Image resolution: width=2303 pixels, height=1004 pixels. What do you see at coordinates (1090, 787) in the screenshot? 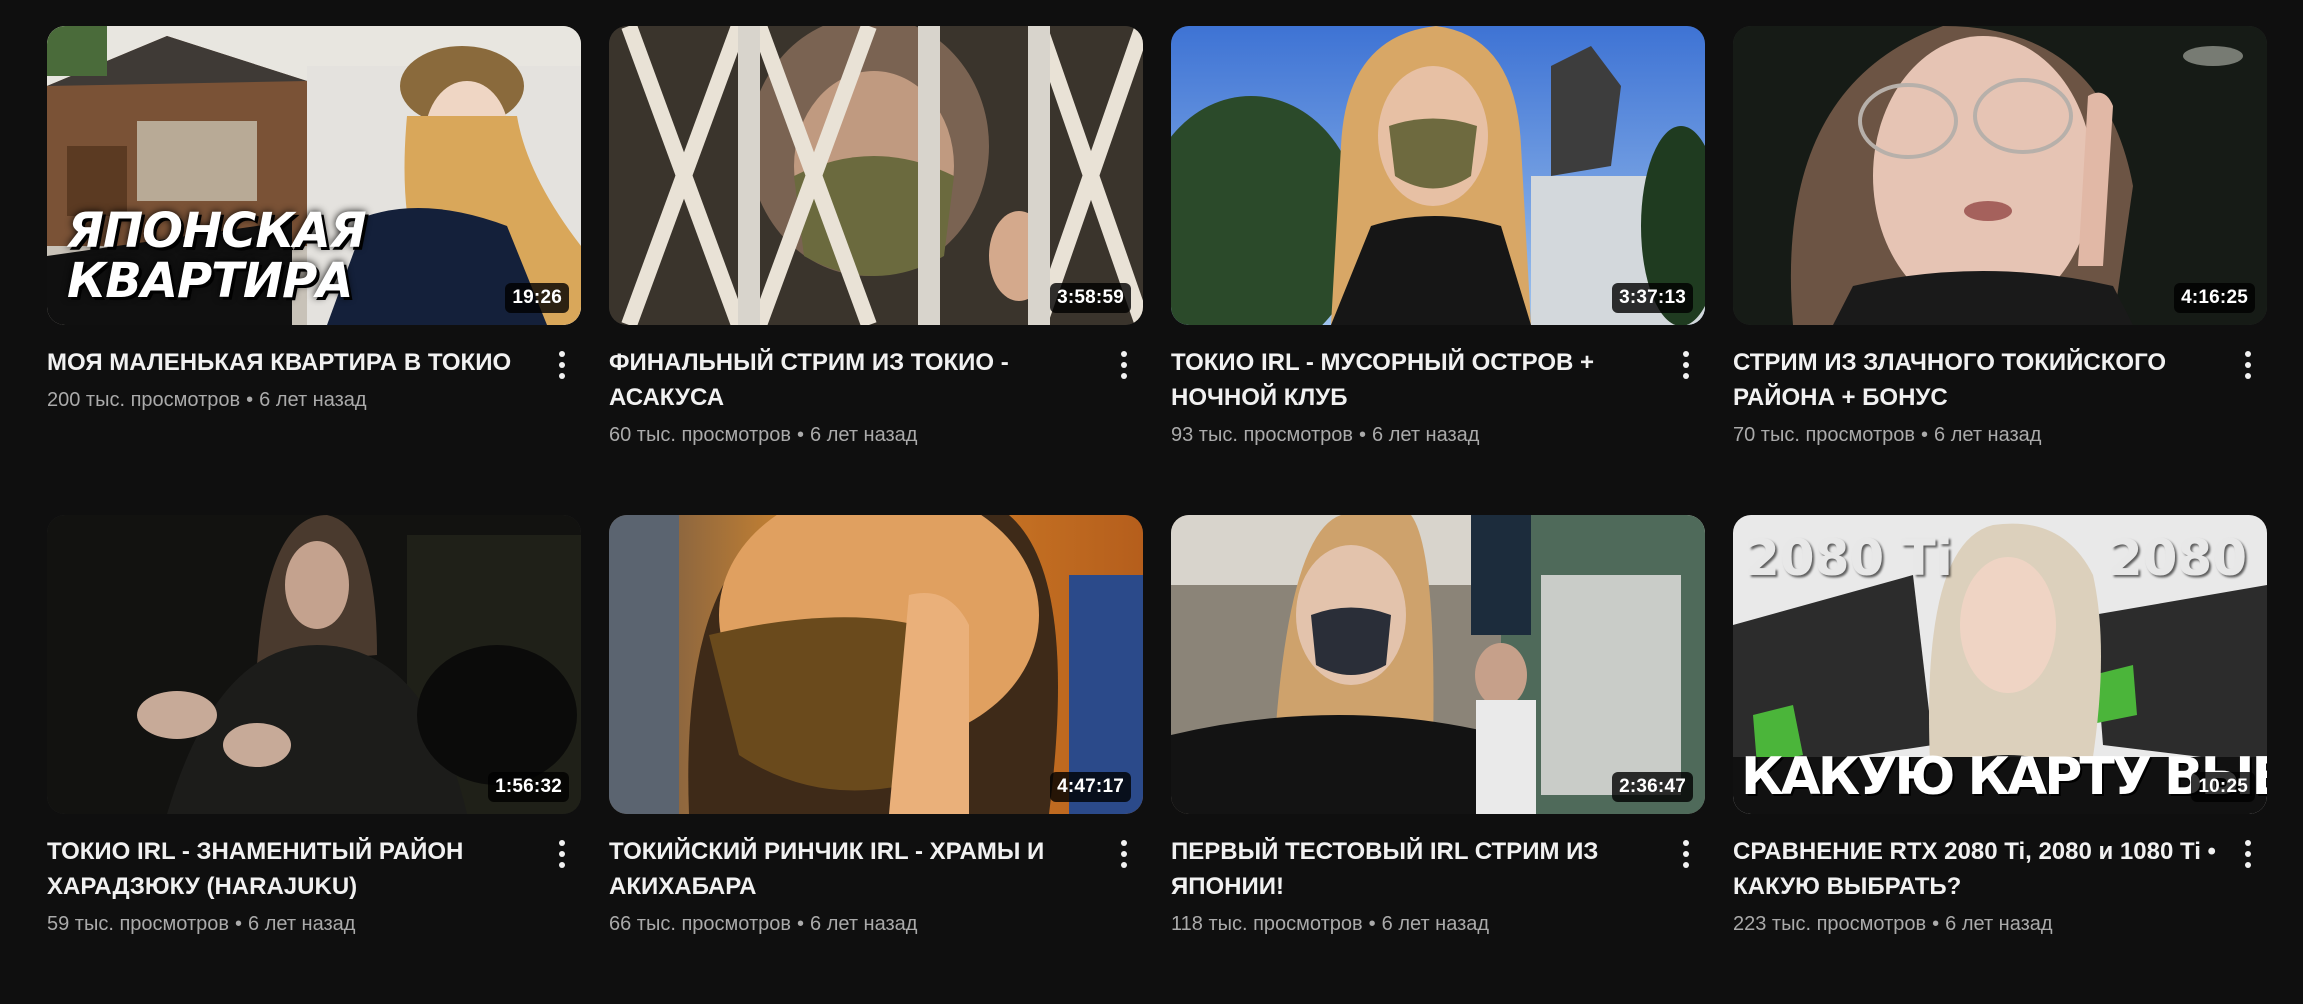
I see `duration-badge: 4:47:17` at bounding box center [1090, 787].